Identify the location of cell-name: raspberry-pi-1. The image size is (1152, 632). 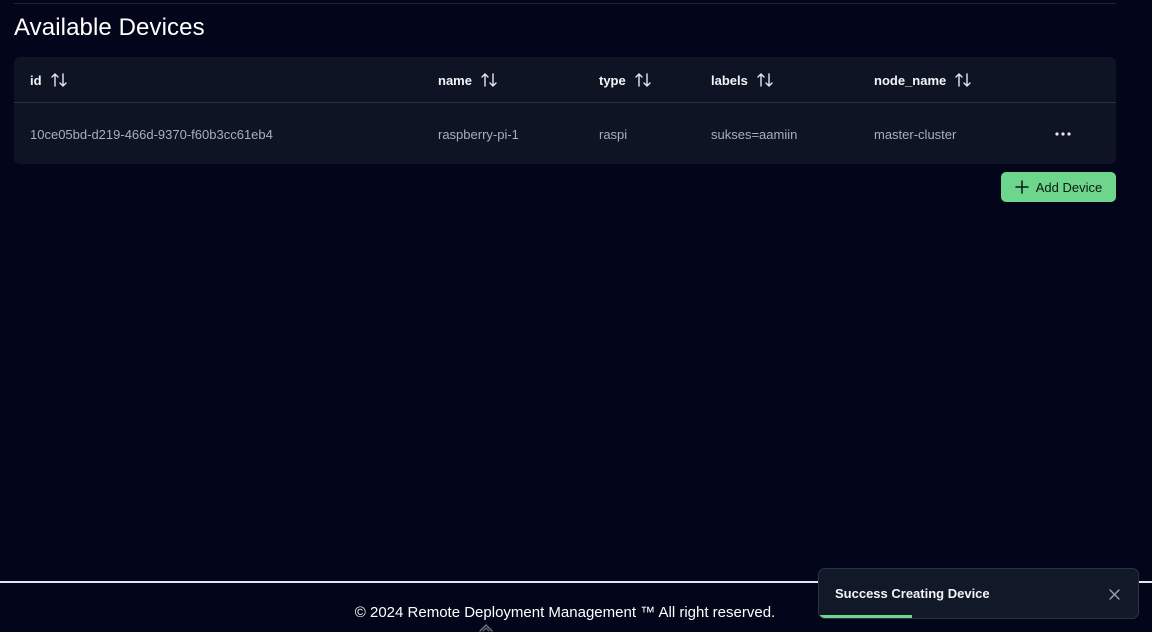
(478, 134).